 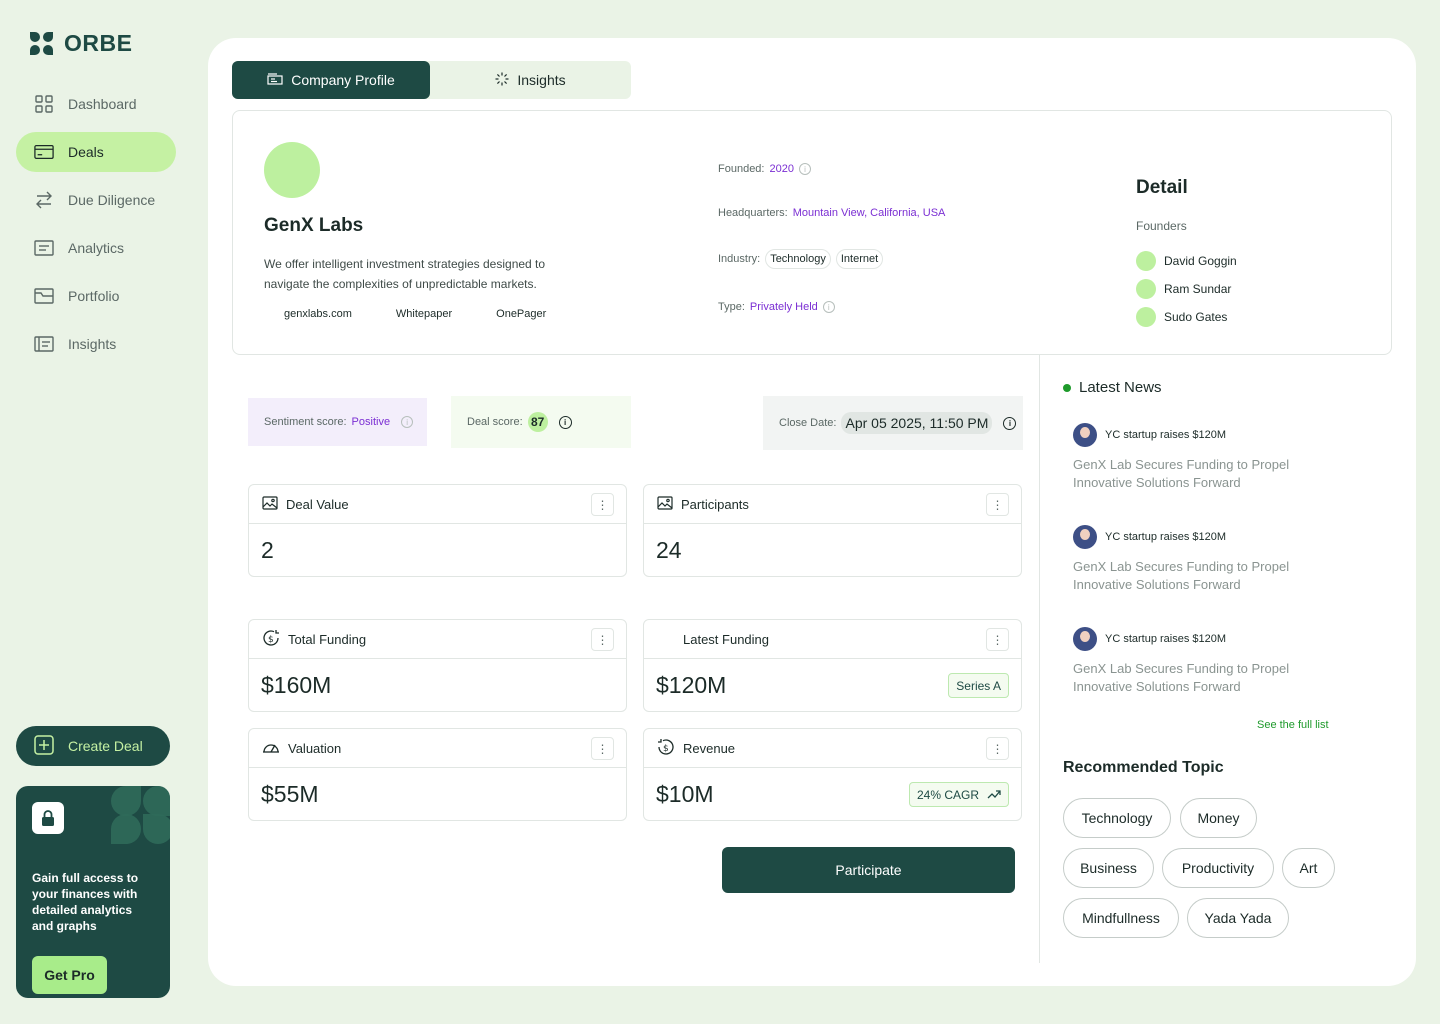 What do you see at coordinates (44, 152) in the screenshot?
I see `card-icon` at bounding box center [44, 152].